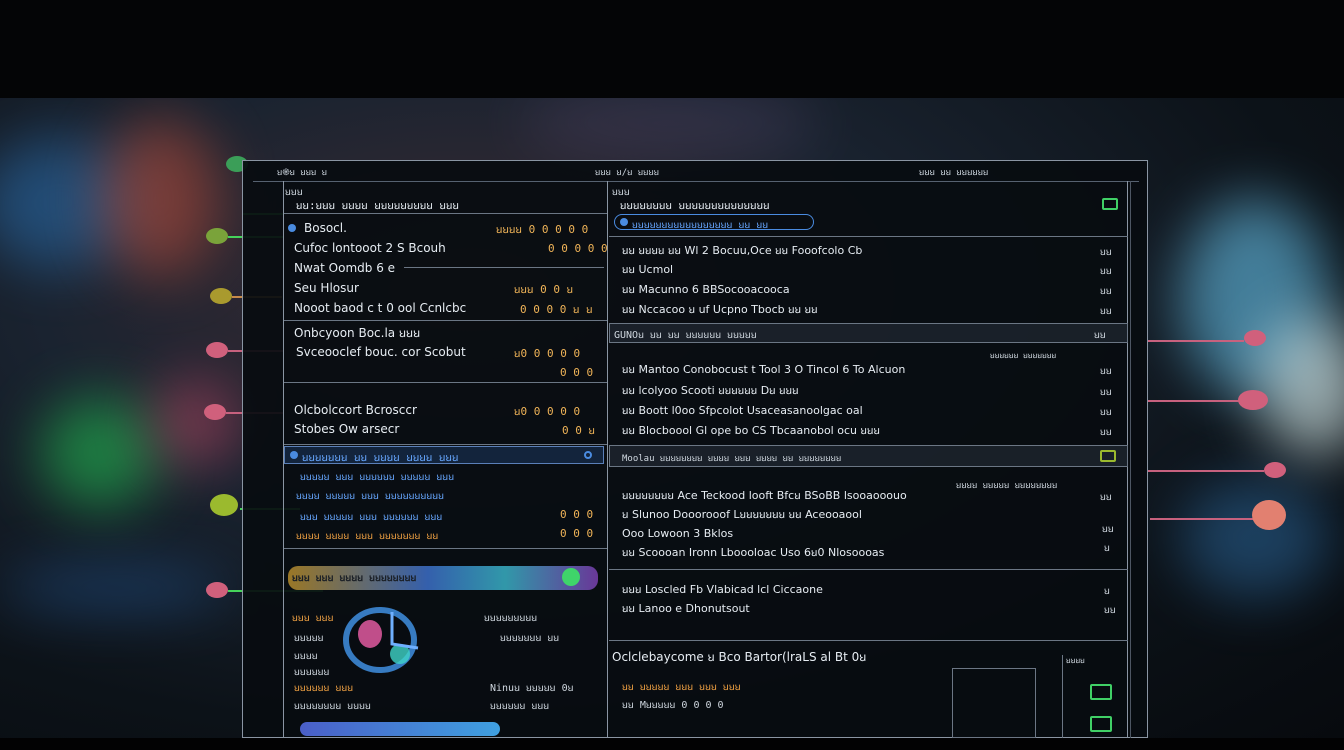 This screenshot has width=1344, height=750. What do you see at coordinates (377, 476) in the screenshot?
I see `blue-list-item: ꞟꞟꞟꞟꞟ ꞟꞟꞟ ꞟꞟꞟꞟꞟꞟ ꞟꞟꞟꞟꞟ ꞟꞟꞟ` at bounding box center [377, 476].